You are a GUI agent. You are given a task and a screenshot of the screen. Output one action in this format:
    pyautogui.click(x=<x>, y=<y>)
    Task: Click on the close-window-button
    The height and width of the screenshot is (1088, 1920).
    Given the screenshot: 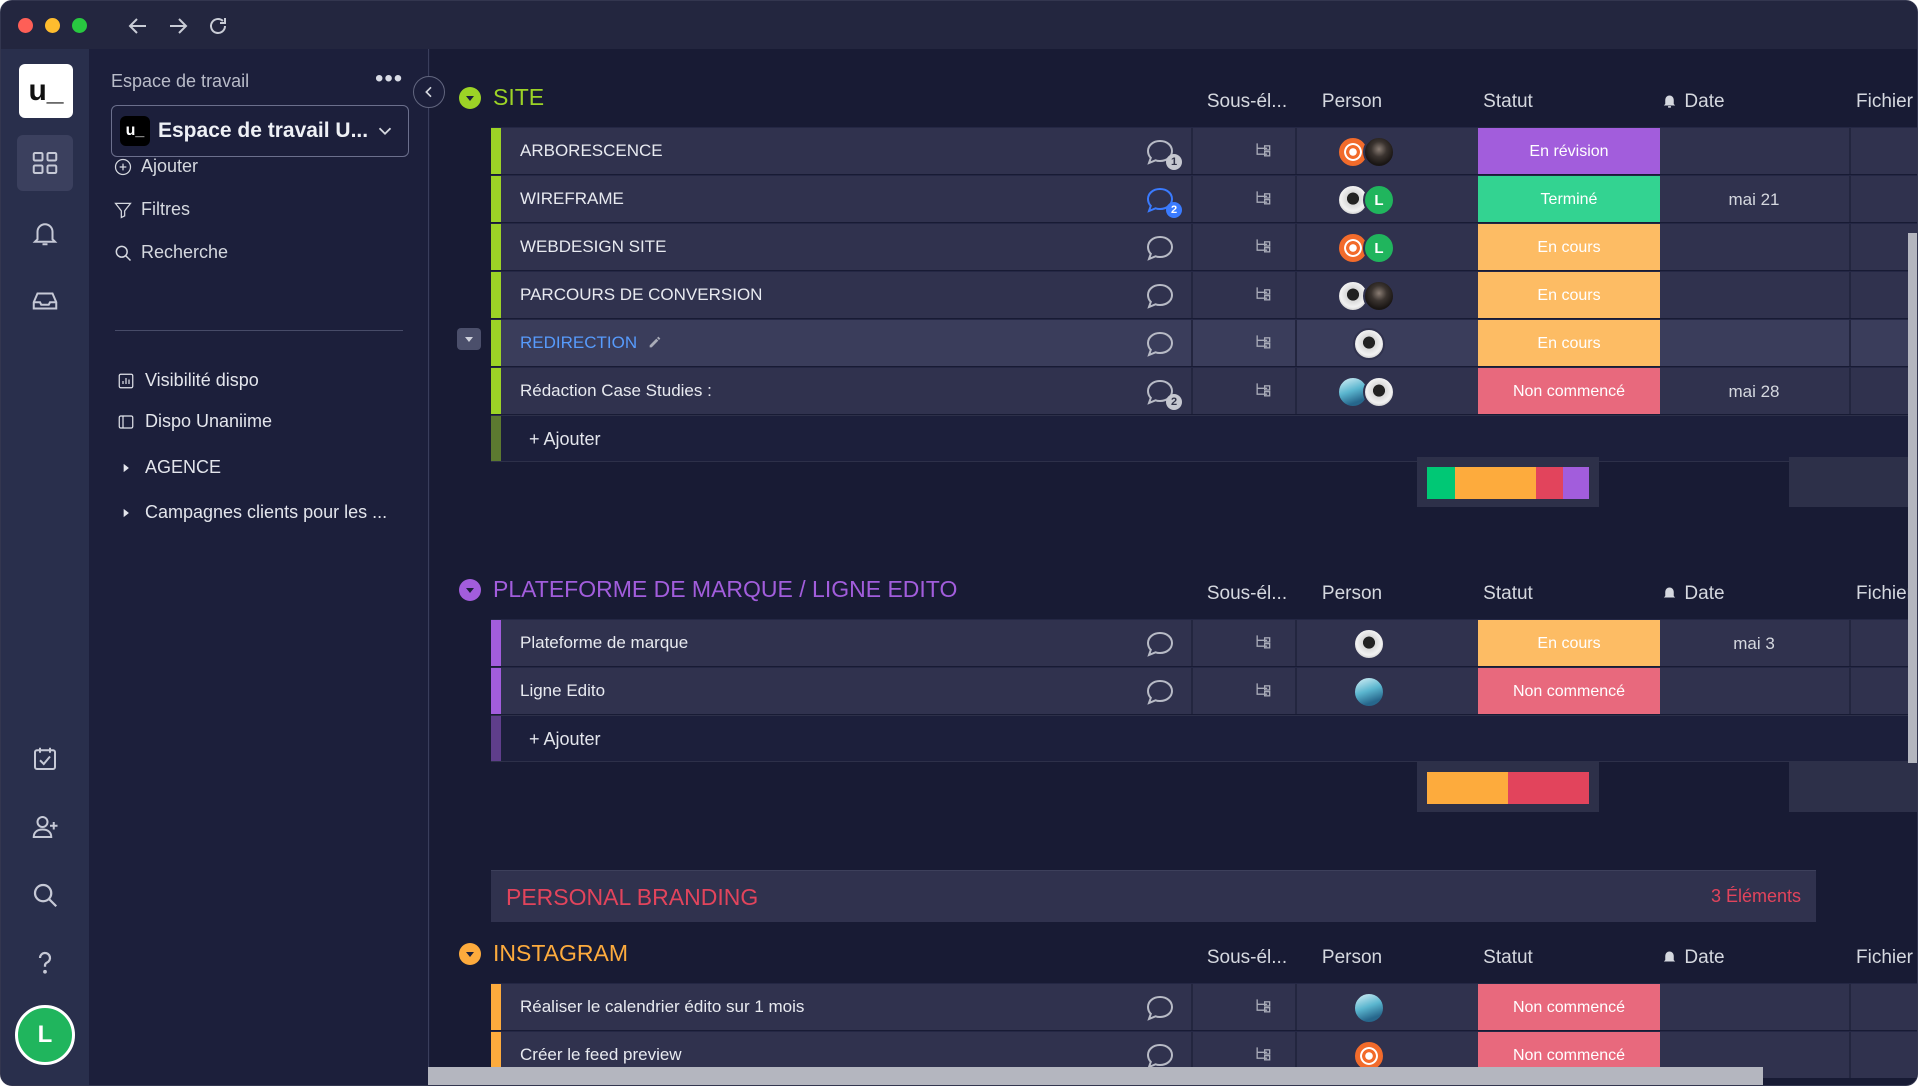 What is the action you would take?
    pyautogui.click(x=25, y=25)
    